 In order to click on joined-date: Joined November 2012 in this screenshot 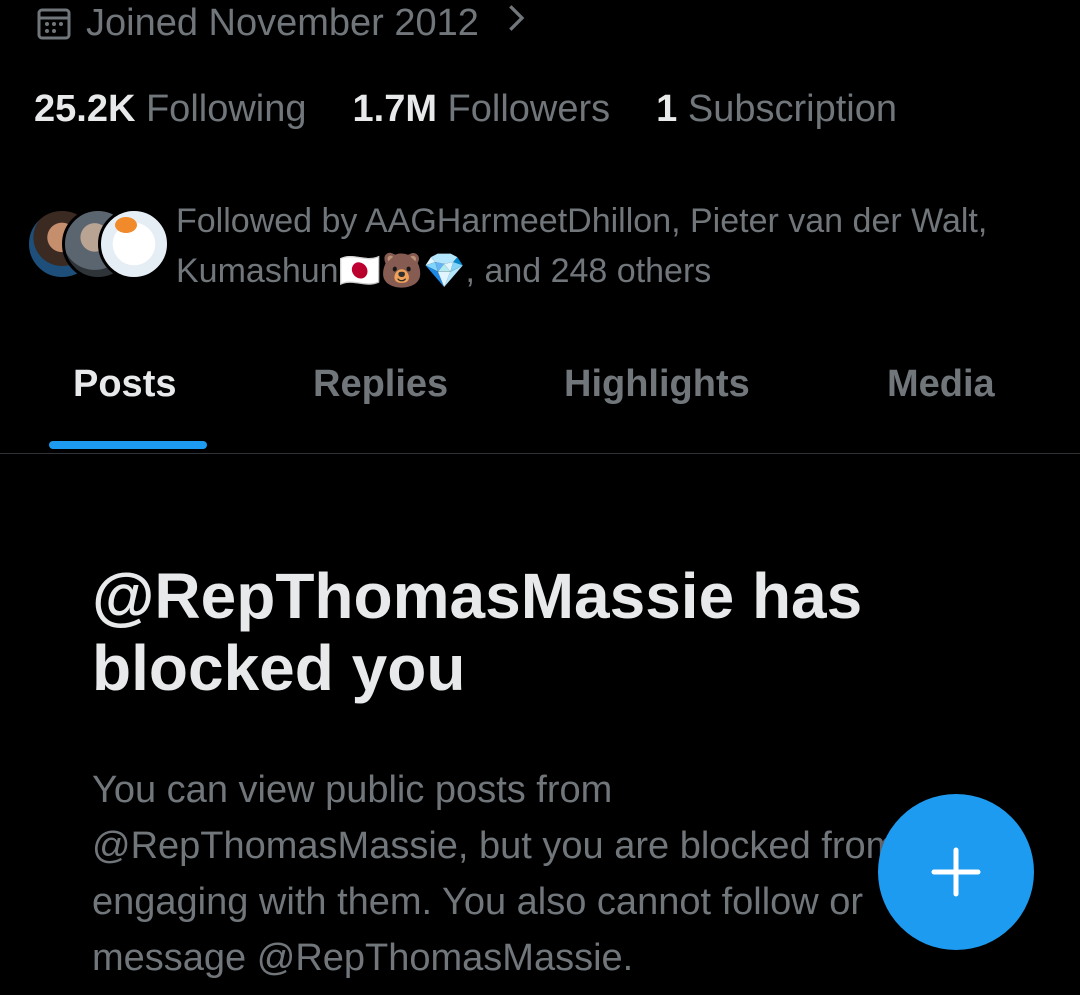, I will do `click(281, 23)`.